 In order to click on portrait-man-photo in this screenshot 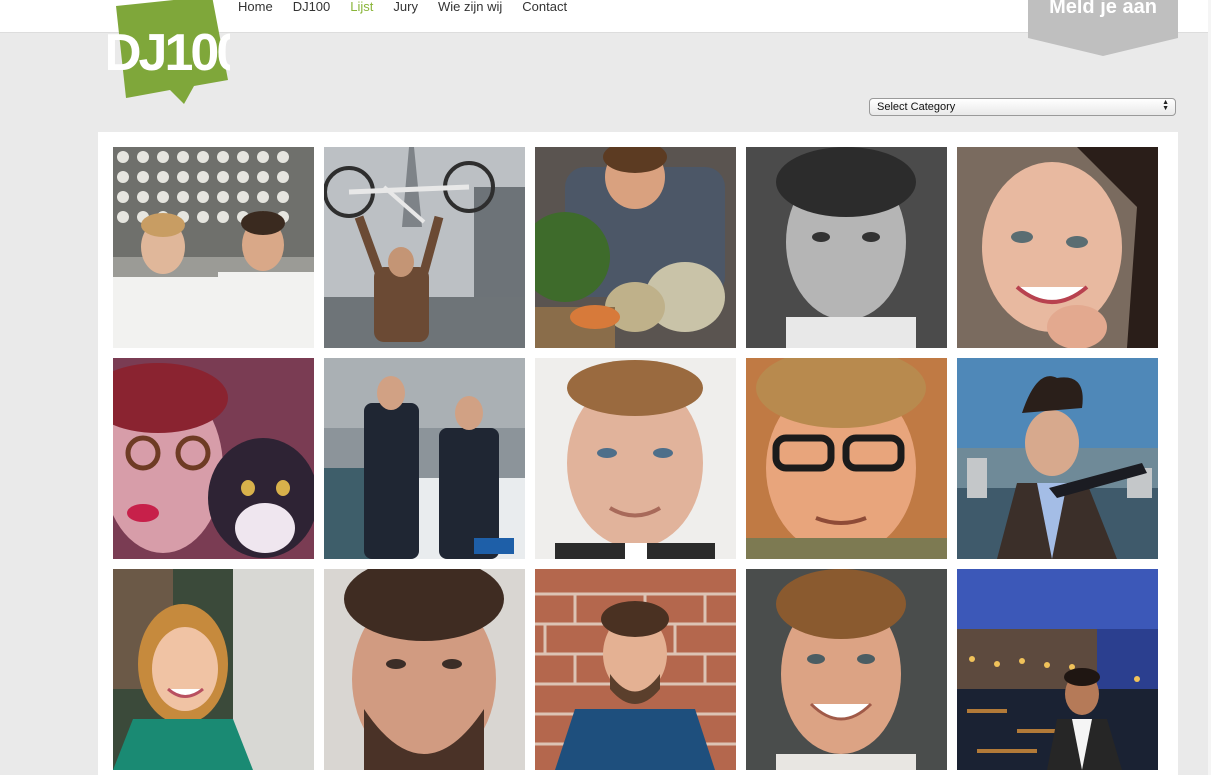, I will do `click(635, 458)`.